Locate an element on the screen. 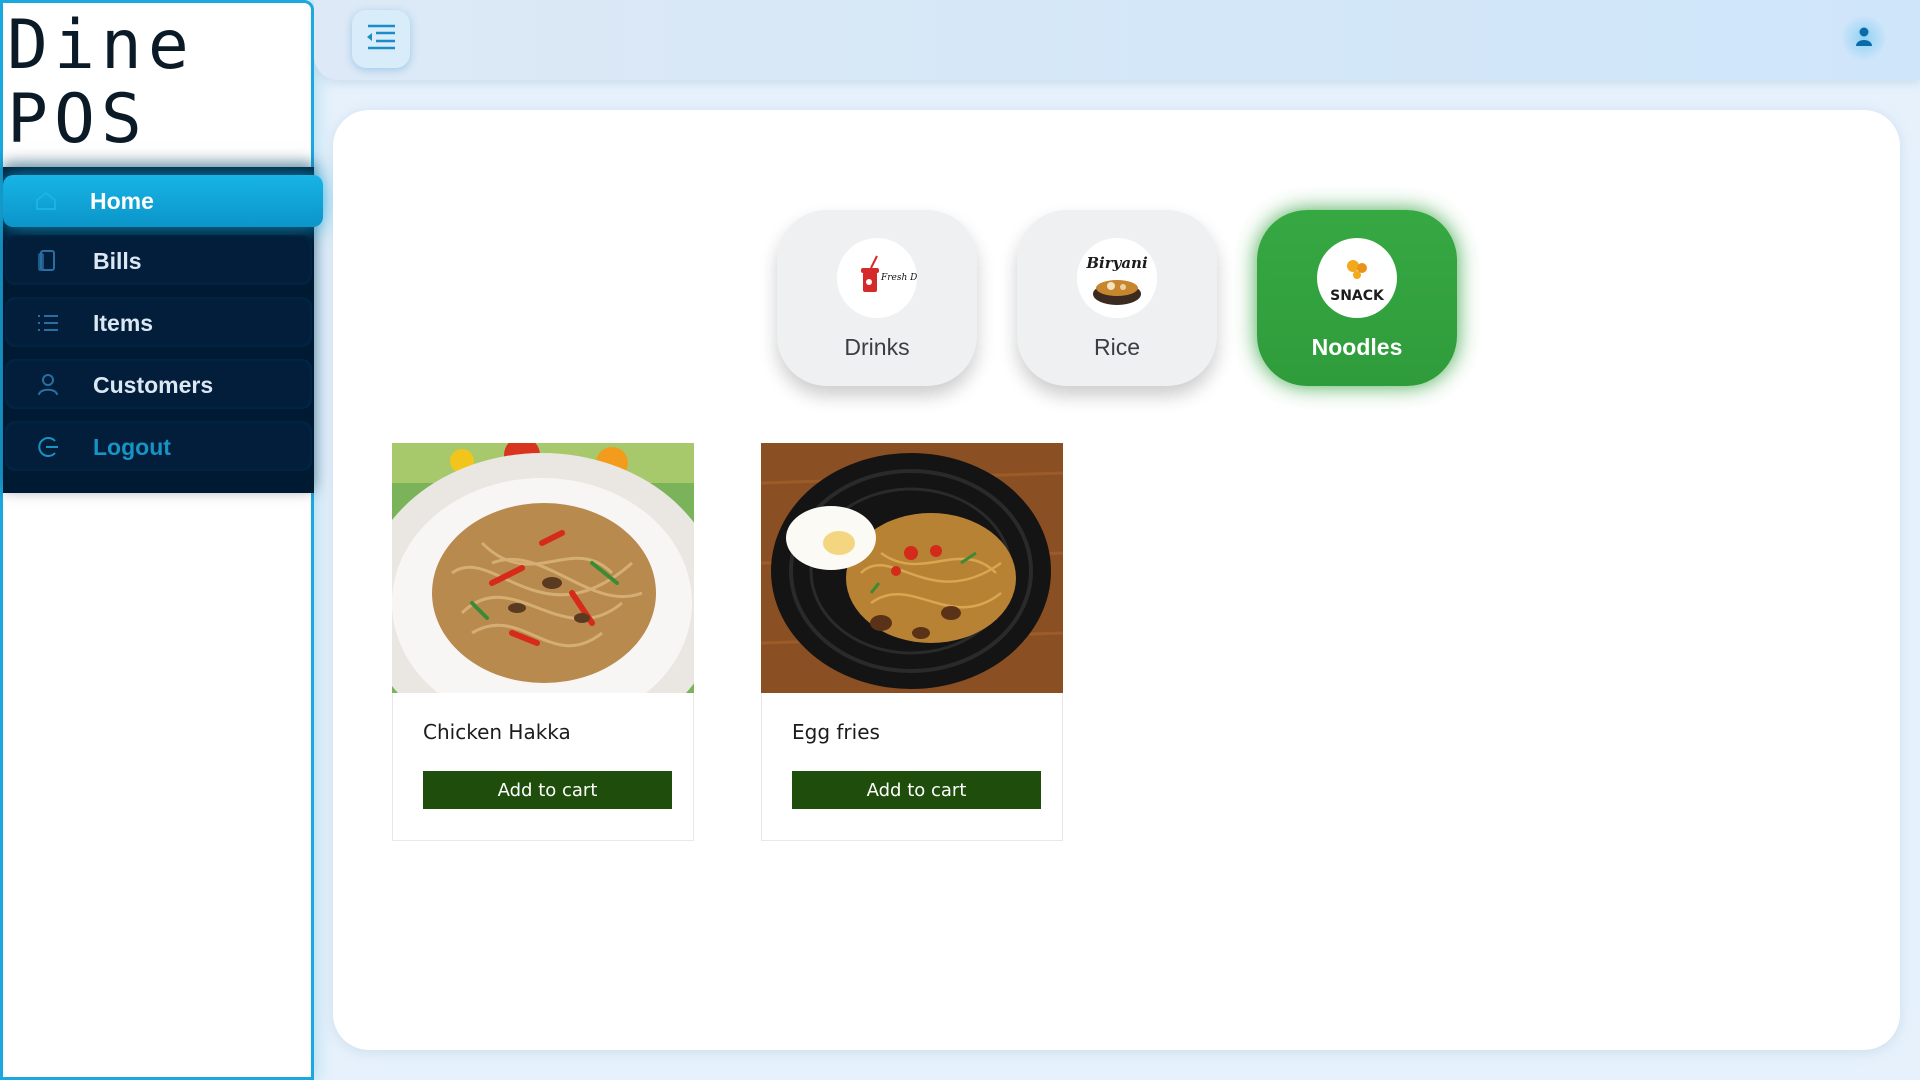 The height and width of the screenshot is (1080, 1920). home-icon is located at coordinates (46, 201).